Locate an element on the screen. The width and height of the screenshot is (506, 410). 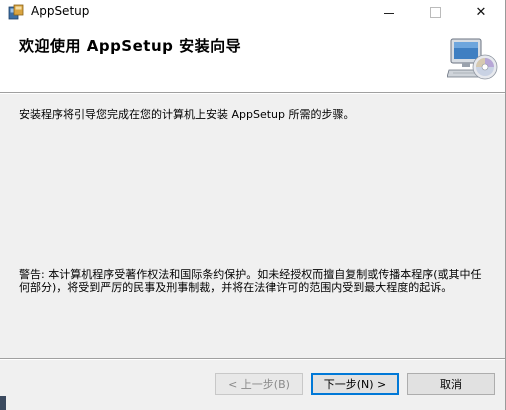
window-title: AppSetup is located at coordinates (60, 11).